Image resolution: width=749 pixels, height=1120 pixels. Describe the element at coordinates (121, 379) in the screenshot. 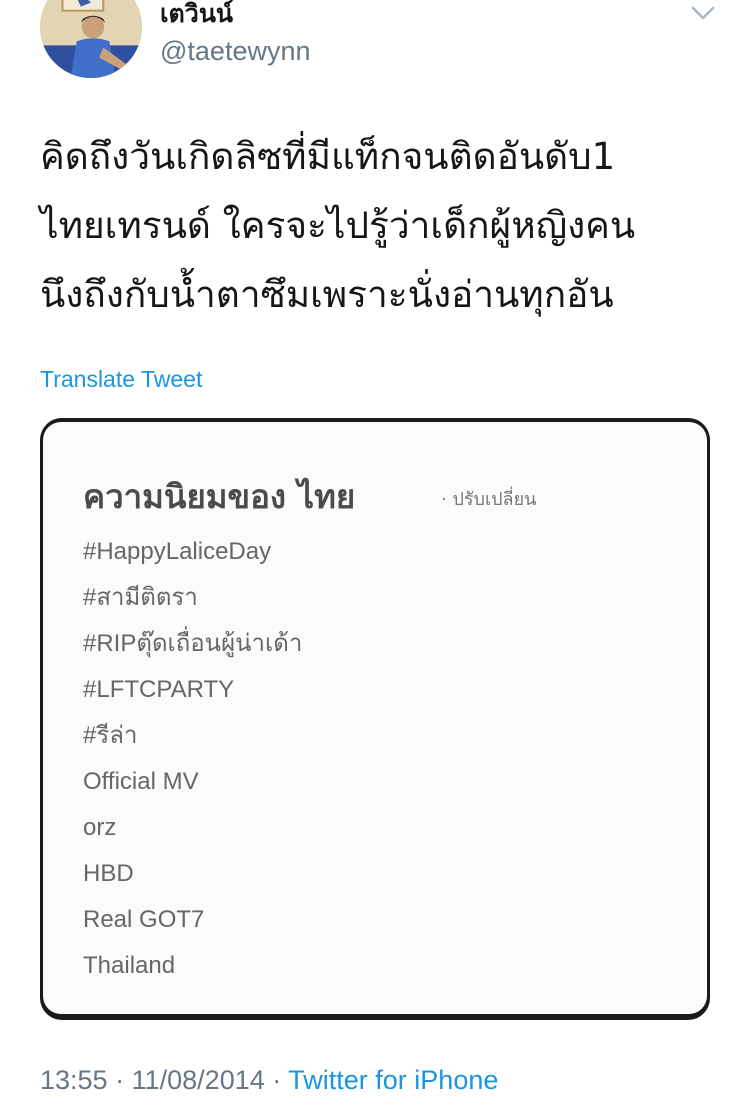

I see `translate-tweet-link: Translate Tweet` at that location.